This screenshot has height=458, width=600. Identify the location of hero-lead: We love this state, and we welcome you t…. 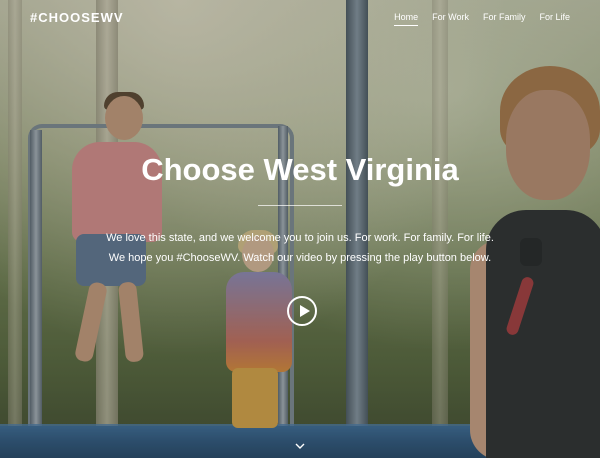
(300, 248).